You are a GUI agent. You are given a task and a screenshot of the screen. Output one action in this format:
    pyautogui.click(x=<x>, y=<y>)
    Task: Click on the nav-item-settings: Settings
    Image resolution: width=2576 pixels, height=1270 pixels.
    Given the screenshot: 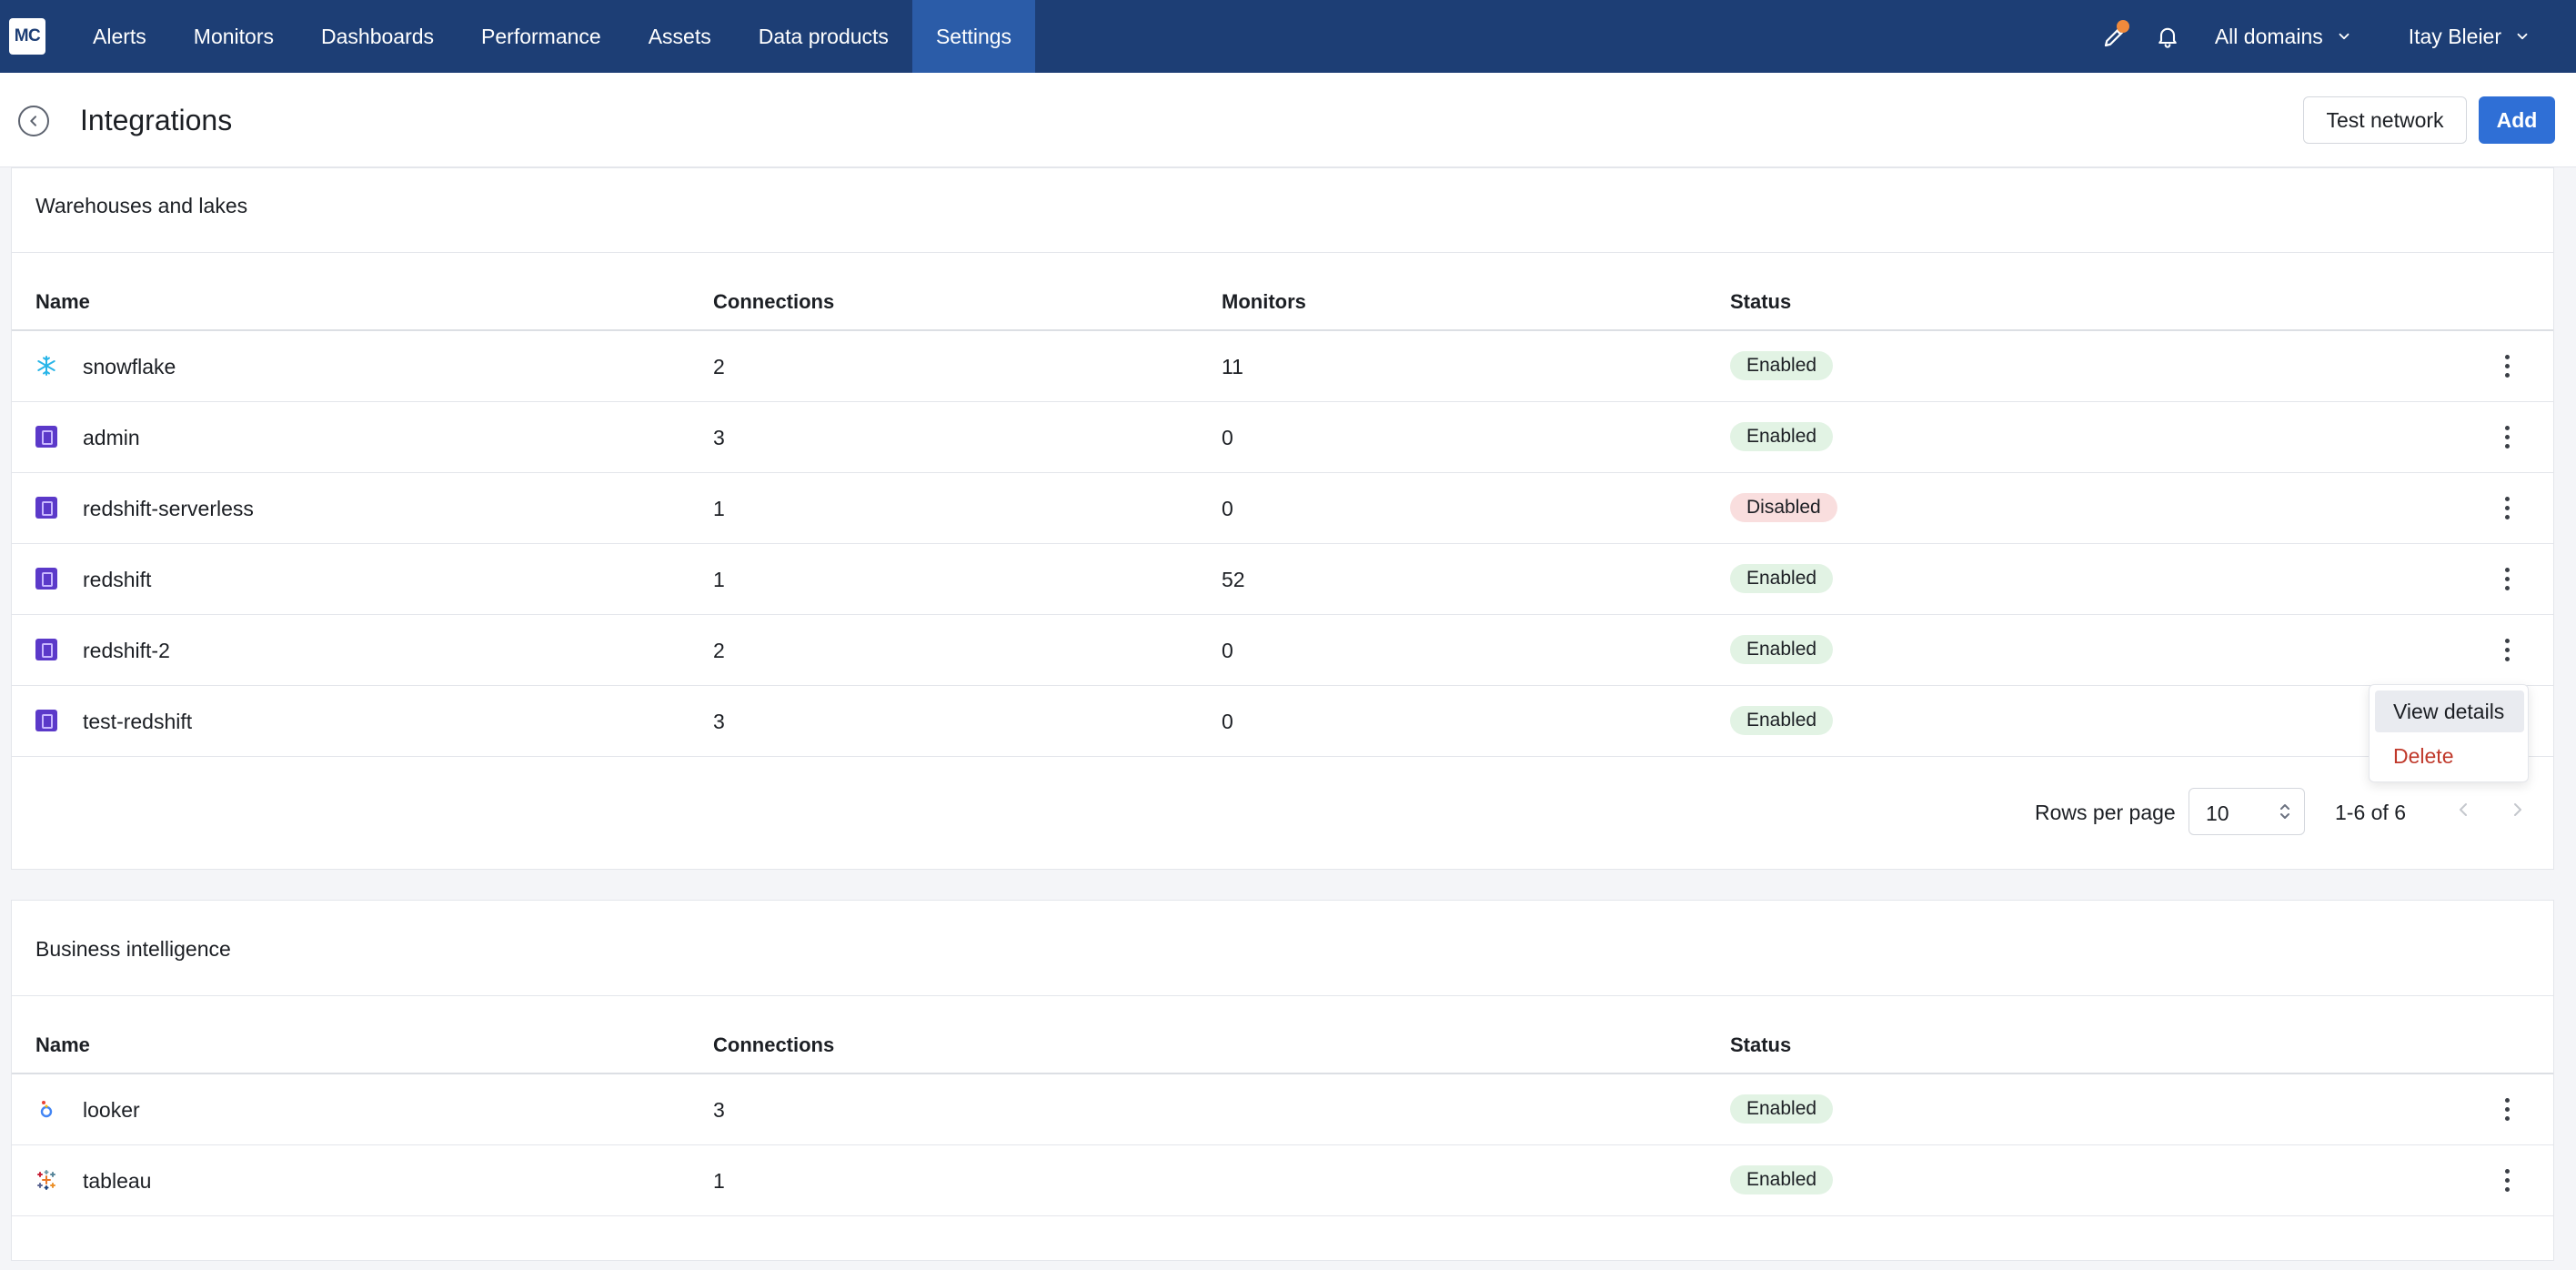 What is the action you would take?
    pyautogui.click(x=973, y=36)
    